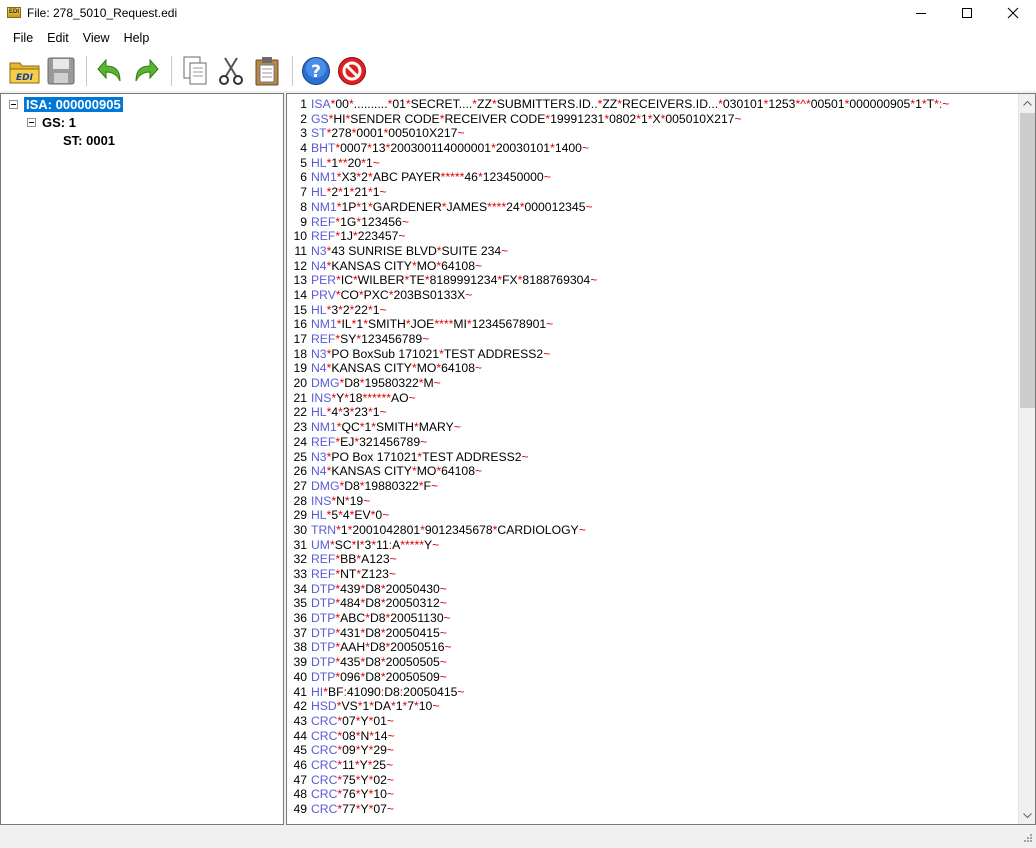 This screenshot has height=848, width=1036. I want to click on edi-line: 36 DTP *ABC*D8*20051130~, so click(652, 618).